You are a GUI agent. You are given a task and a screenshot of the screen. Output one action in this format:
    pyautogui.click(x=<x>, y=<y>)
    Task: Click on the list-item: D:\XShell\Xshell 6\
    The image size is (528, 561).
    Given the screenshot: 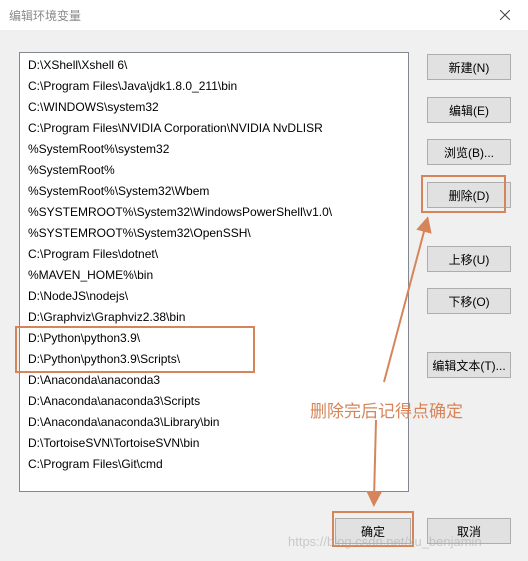 What is the action you would take?
    pyautogui.click(x=77, y=65)
    